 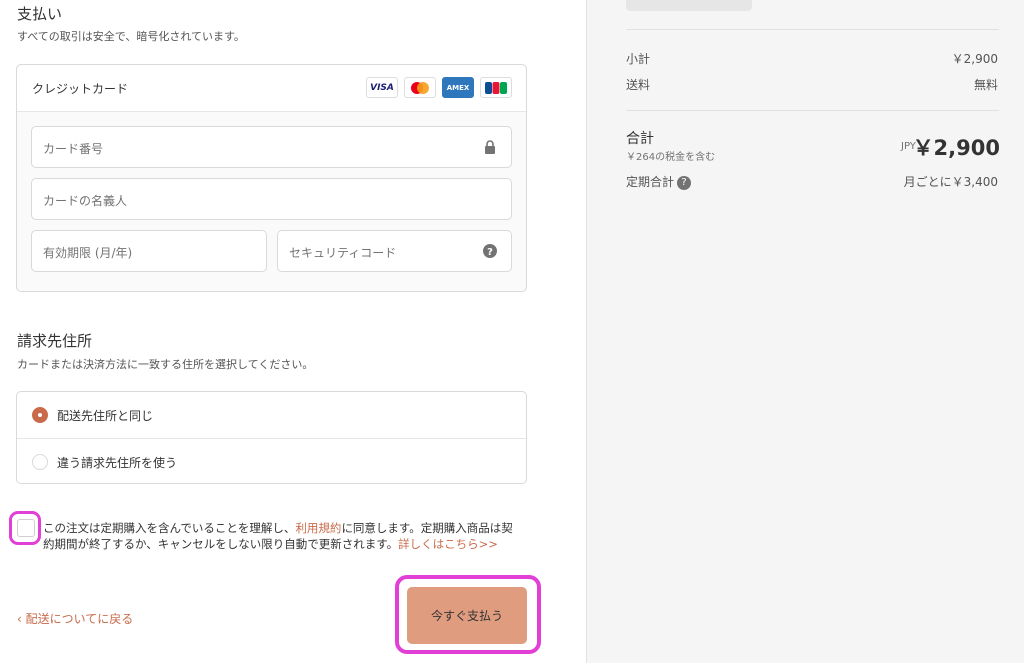 What do you see at coordinates (88, 253) in the screenshot?
I see `expiry-placeholder: 有効期限 (月/年)` at bounding box center [88, 253].